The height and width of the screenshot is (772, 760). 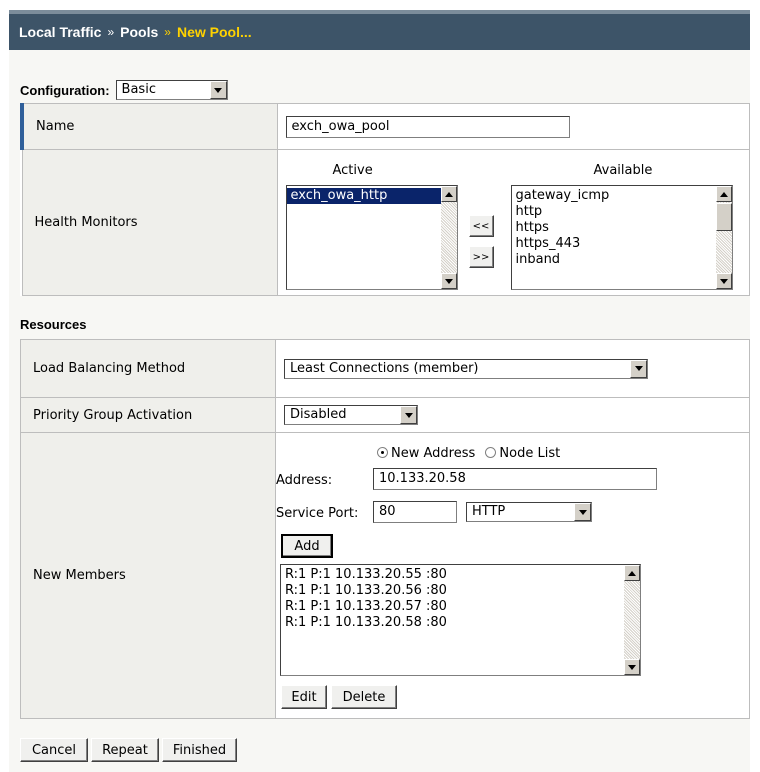 I want to click on lb-method-value: Least Connections (member), so click(x=384, y=368).